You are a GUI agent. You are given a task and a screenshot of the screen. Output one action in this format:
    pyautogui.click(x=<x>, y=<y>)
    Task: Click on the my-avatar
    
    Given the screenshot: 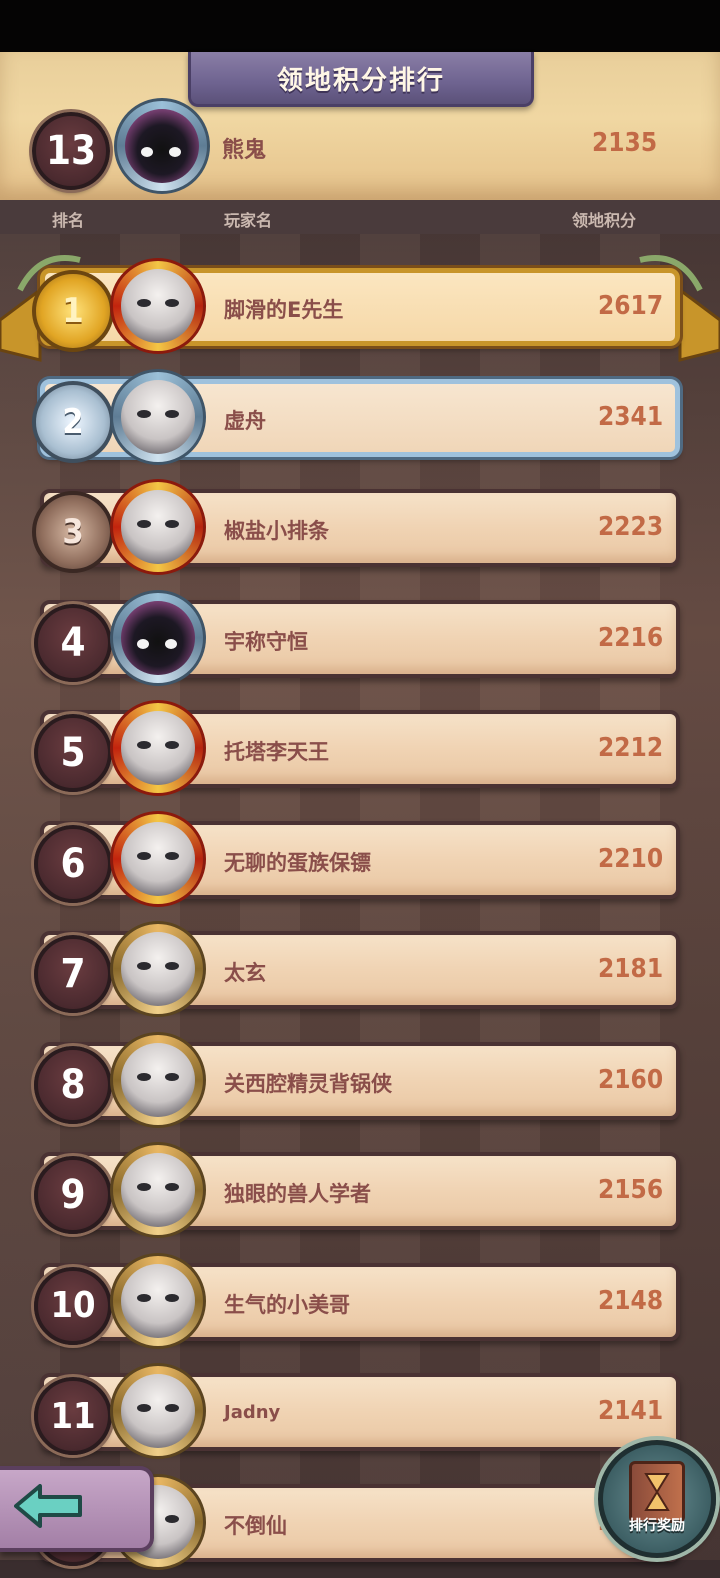 What is the action you would take?
    pyautogui.click(x=162, y=146)
    